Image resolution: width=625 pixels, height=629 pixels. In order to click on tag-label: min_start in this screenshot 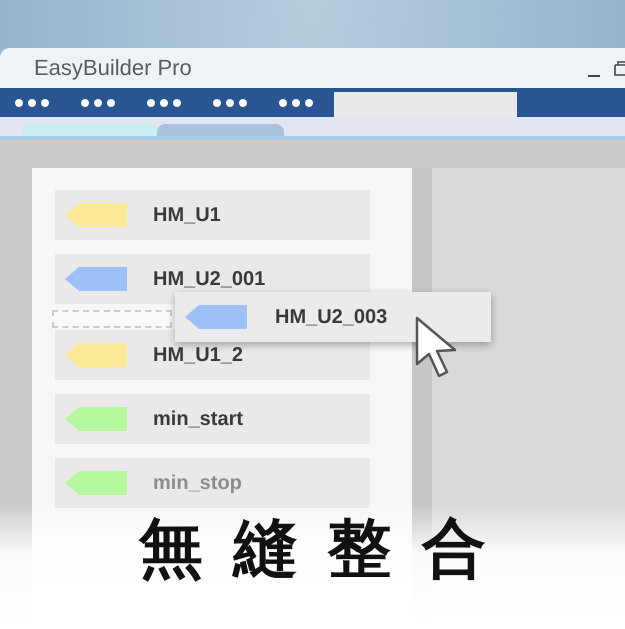, I will do `click(198, 419)`.